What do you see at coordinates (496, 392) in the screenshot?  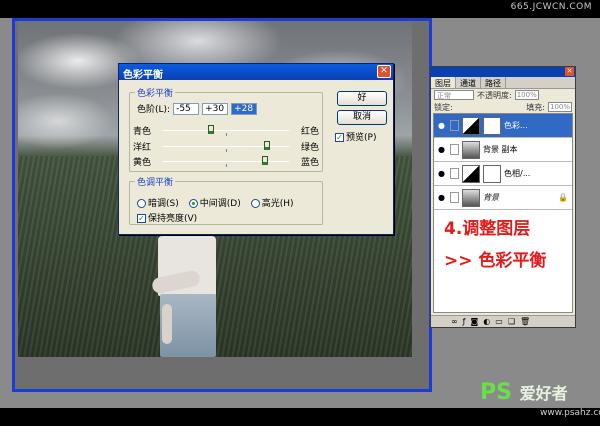 I see `brand-logo-ps: PS` at bounding box center [496, 392].